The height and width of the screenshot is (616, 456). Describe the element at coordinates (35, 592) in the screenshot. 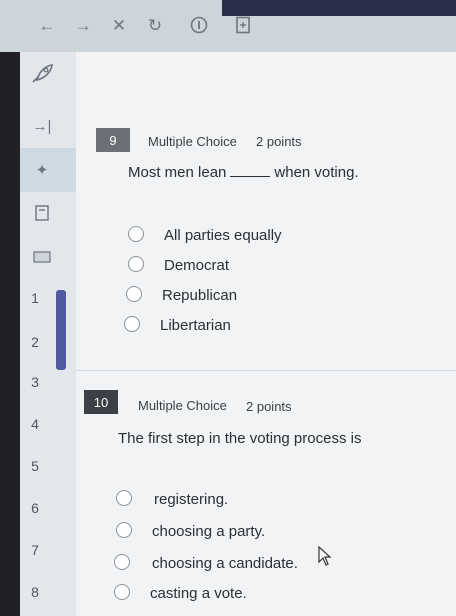

I see `sidebar-question-number: 8` at that location.